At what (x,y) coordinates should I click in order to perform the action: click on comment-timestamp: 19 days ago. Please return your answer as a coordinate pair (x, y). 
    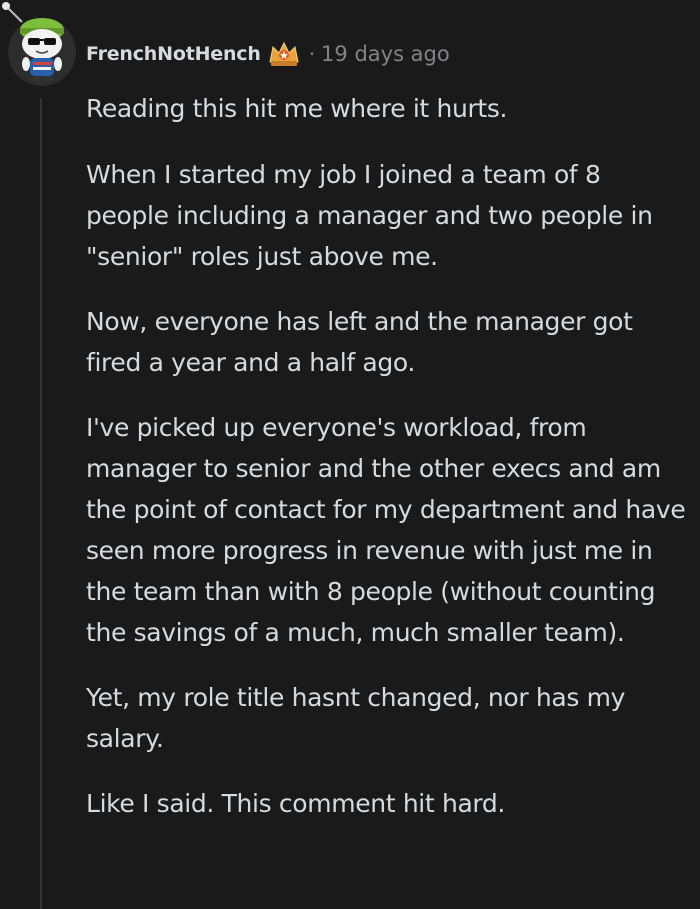
    Looking at the image, I should click on (385, 54).